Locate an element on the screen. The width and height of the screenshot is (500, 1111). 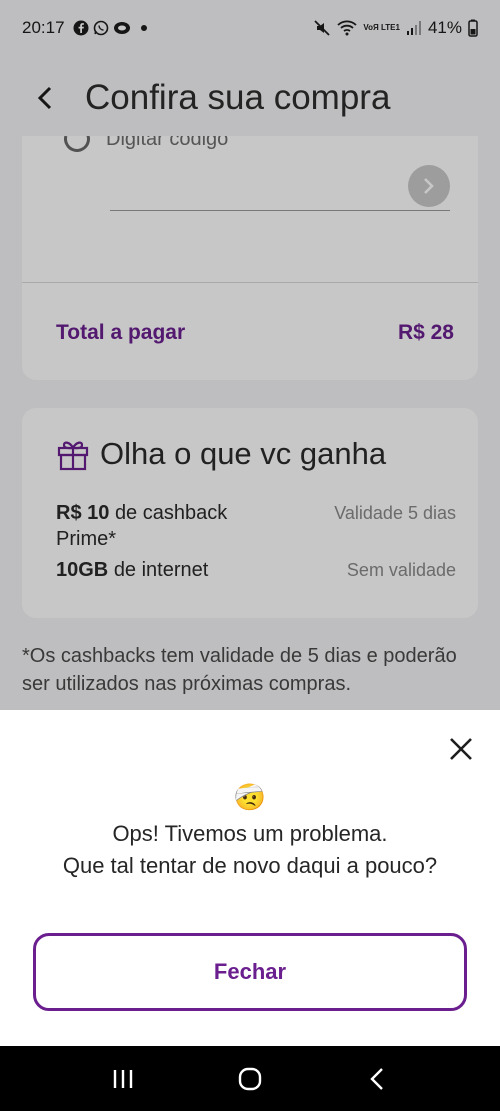
error-emoji: 🤕 is located at coordinates (250, 797).